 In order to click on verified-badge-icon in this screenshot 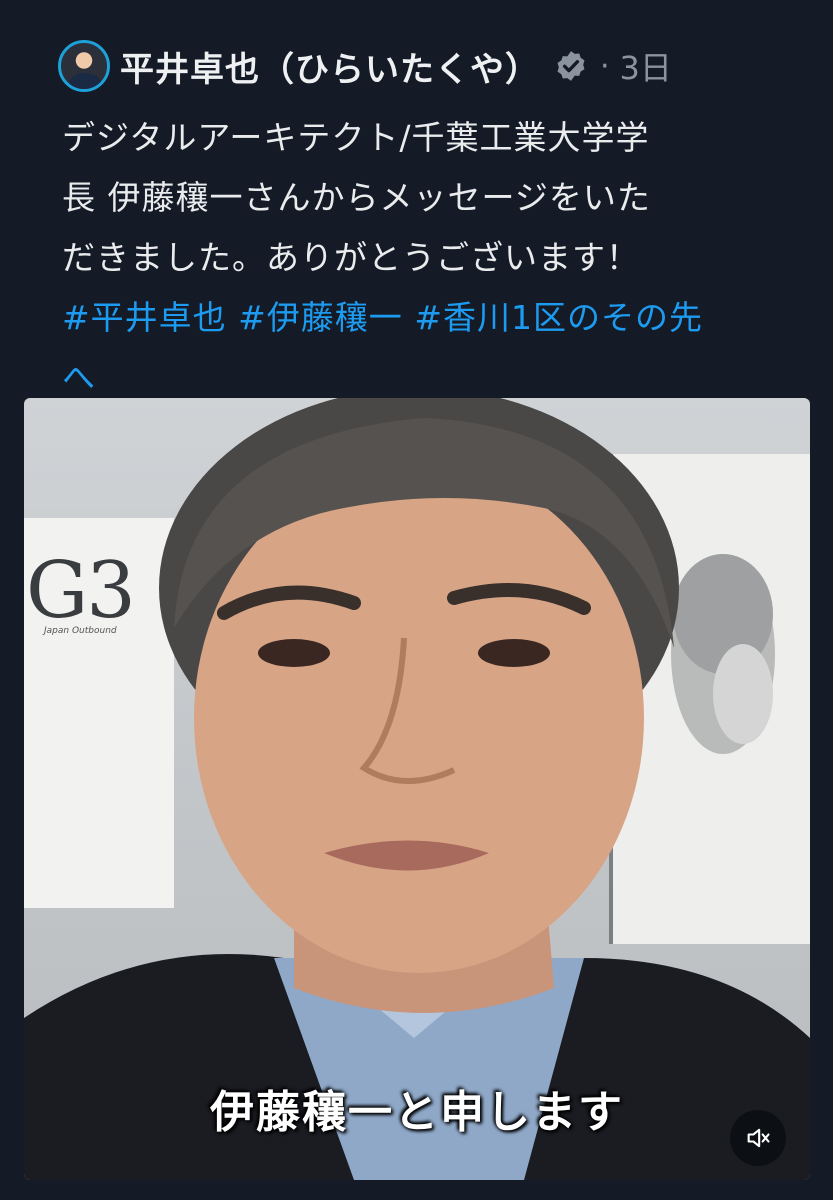, I will do `click(571, 66)`.